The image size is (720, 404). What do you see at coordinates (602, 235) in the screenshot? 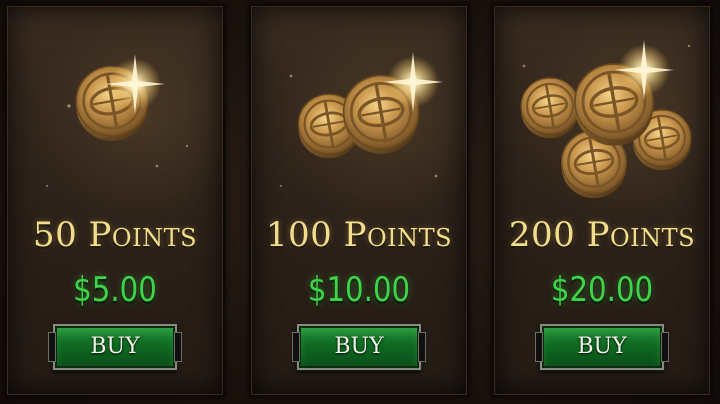
I see `points-label: 200 Points` at bounding box center [602, 235].